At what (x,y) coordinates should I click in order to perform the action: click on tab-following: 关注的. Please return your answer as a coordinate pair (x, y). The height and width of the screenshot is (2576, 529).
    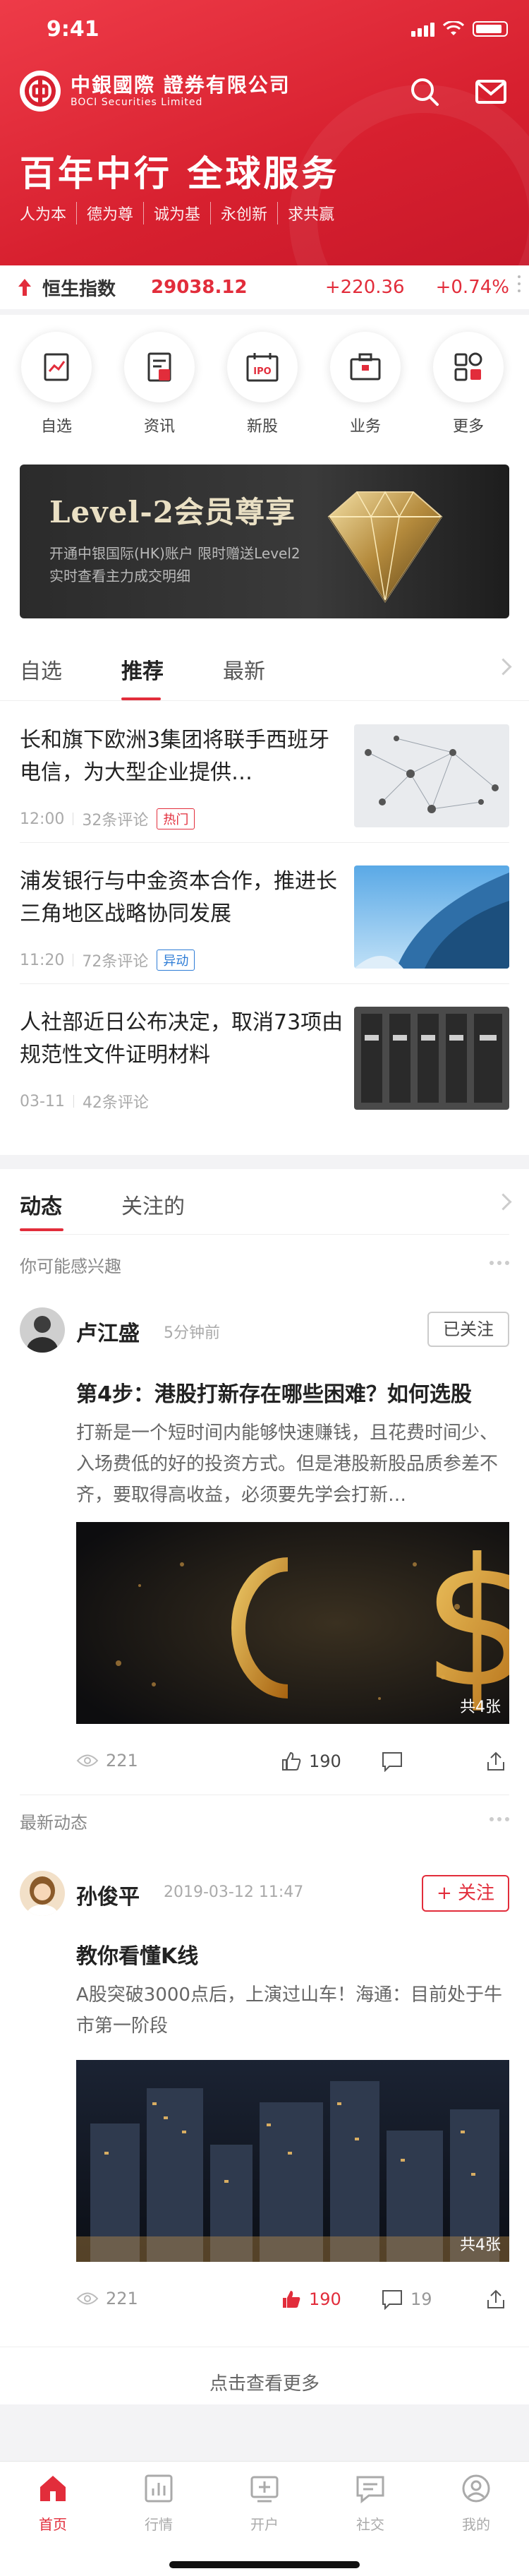
    Looking at the image, I should click on (153, 1204).